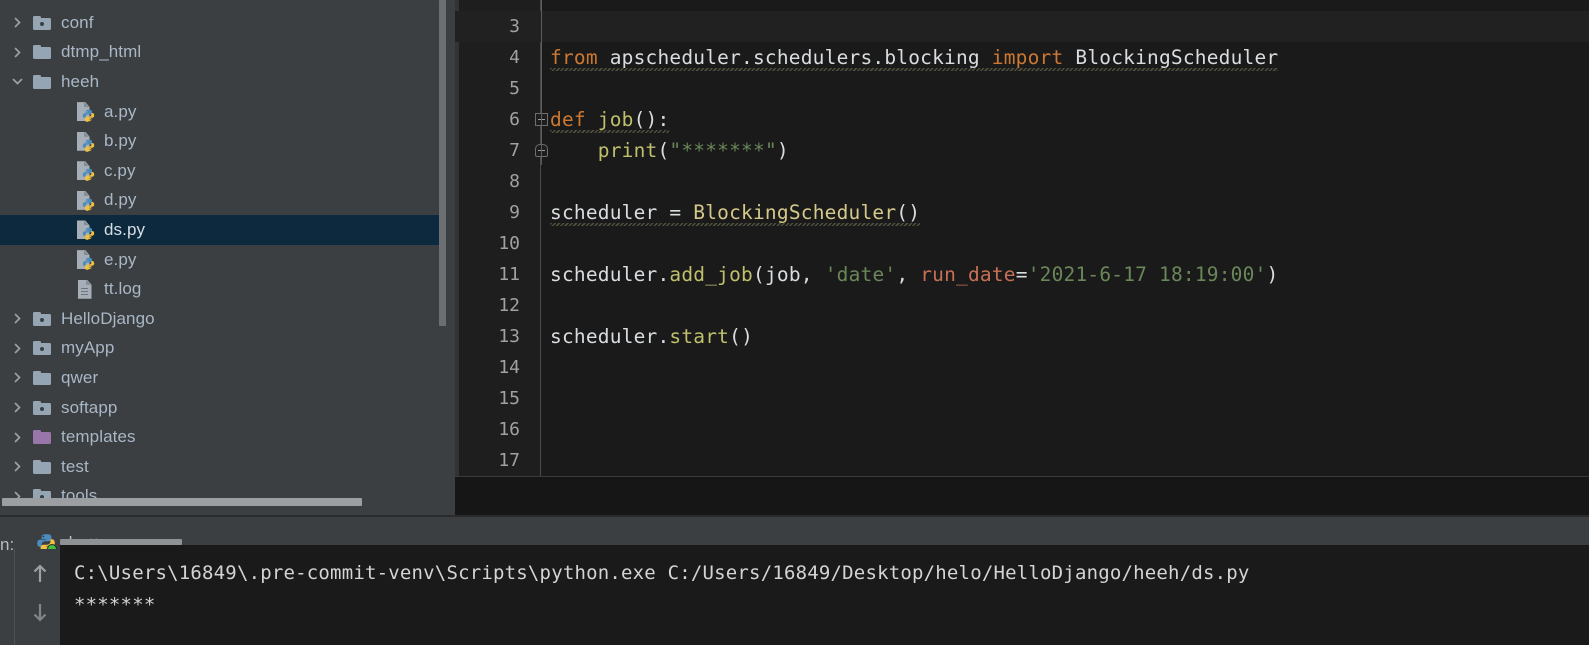 The height and width of the screenshot is (645, 1589). I want to click on tree-item-heeh: heeh, so click(227, 82).